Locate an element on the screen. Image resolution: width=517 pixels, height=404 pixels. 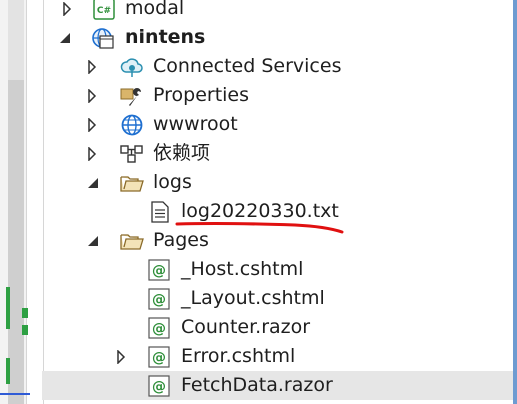
svg-text: C# is located at coordinates (104, 11).